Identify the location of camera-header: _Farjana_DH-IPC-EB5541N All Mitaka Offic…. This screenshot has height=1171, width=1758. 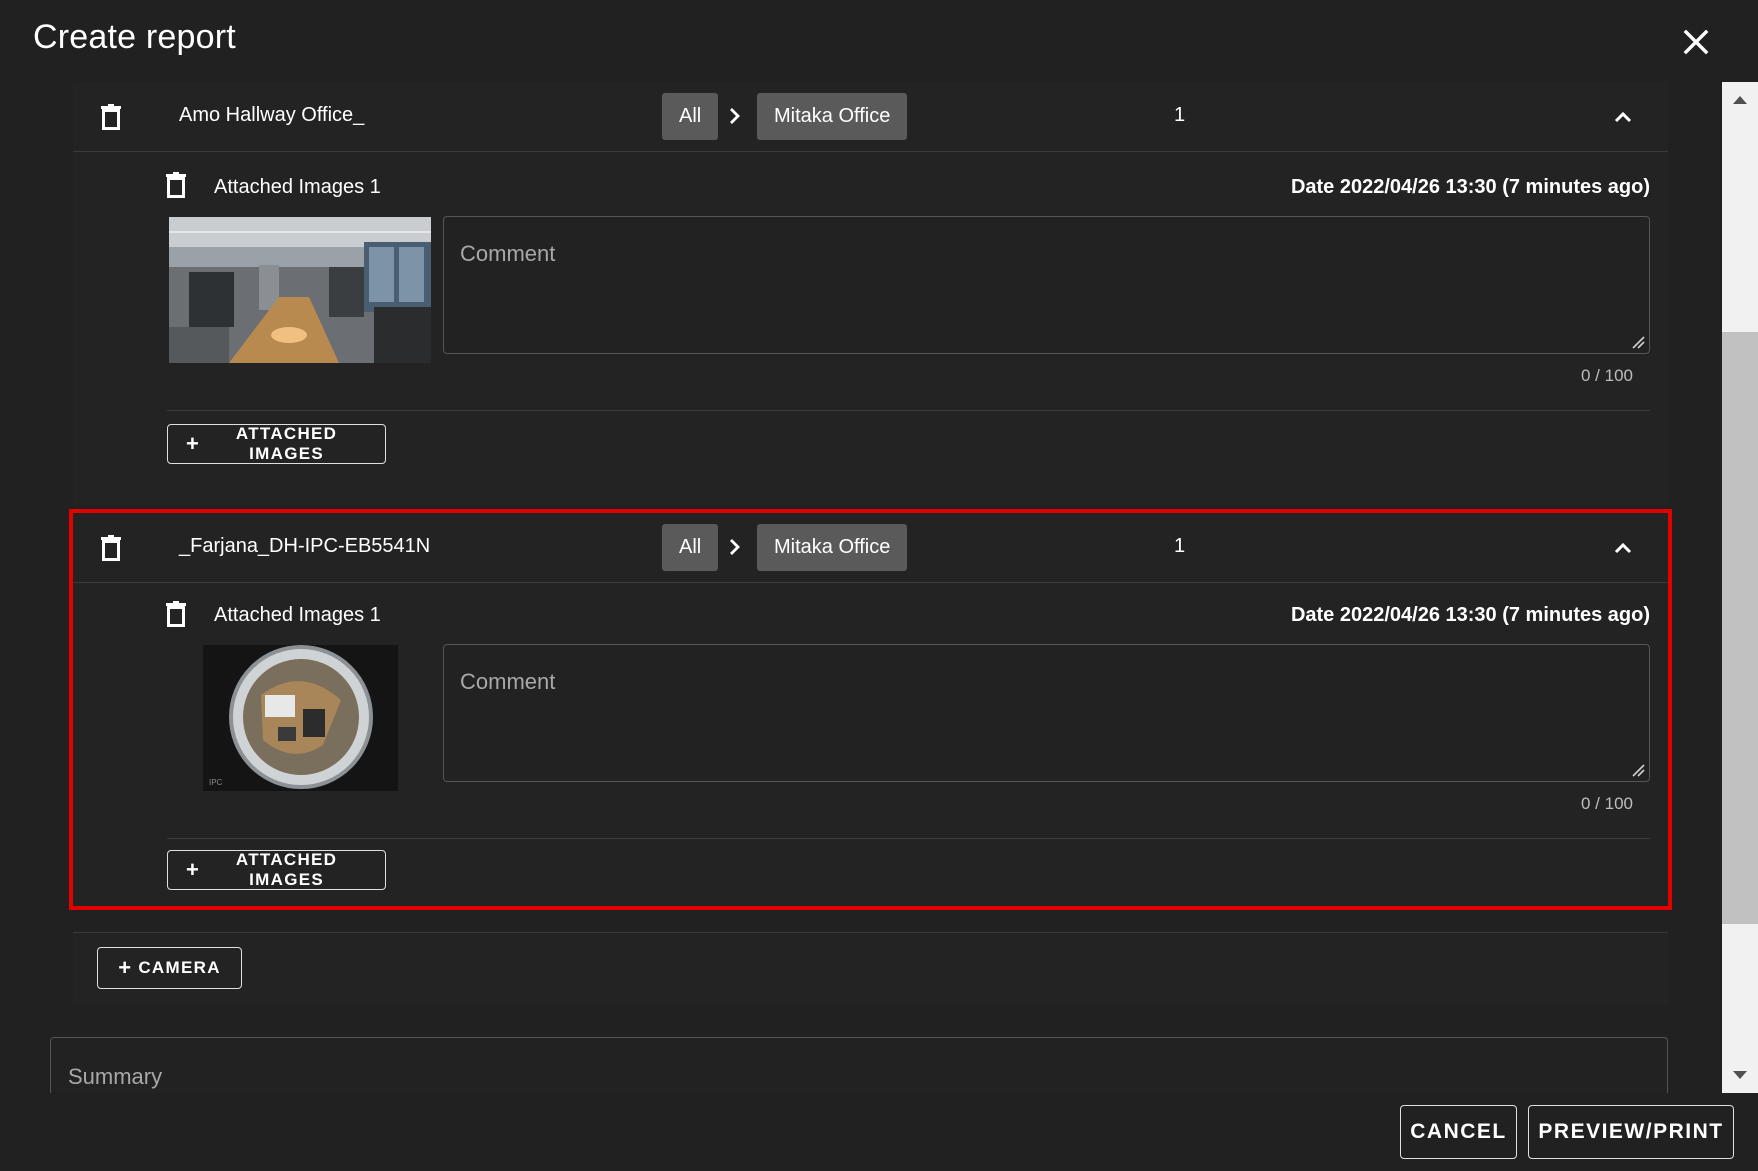
(870, 548).